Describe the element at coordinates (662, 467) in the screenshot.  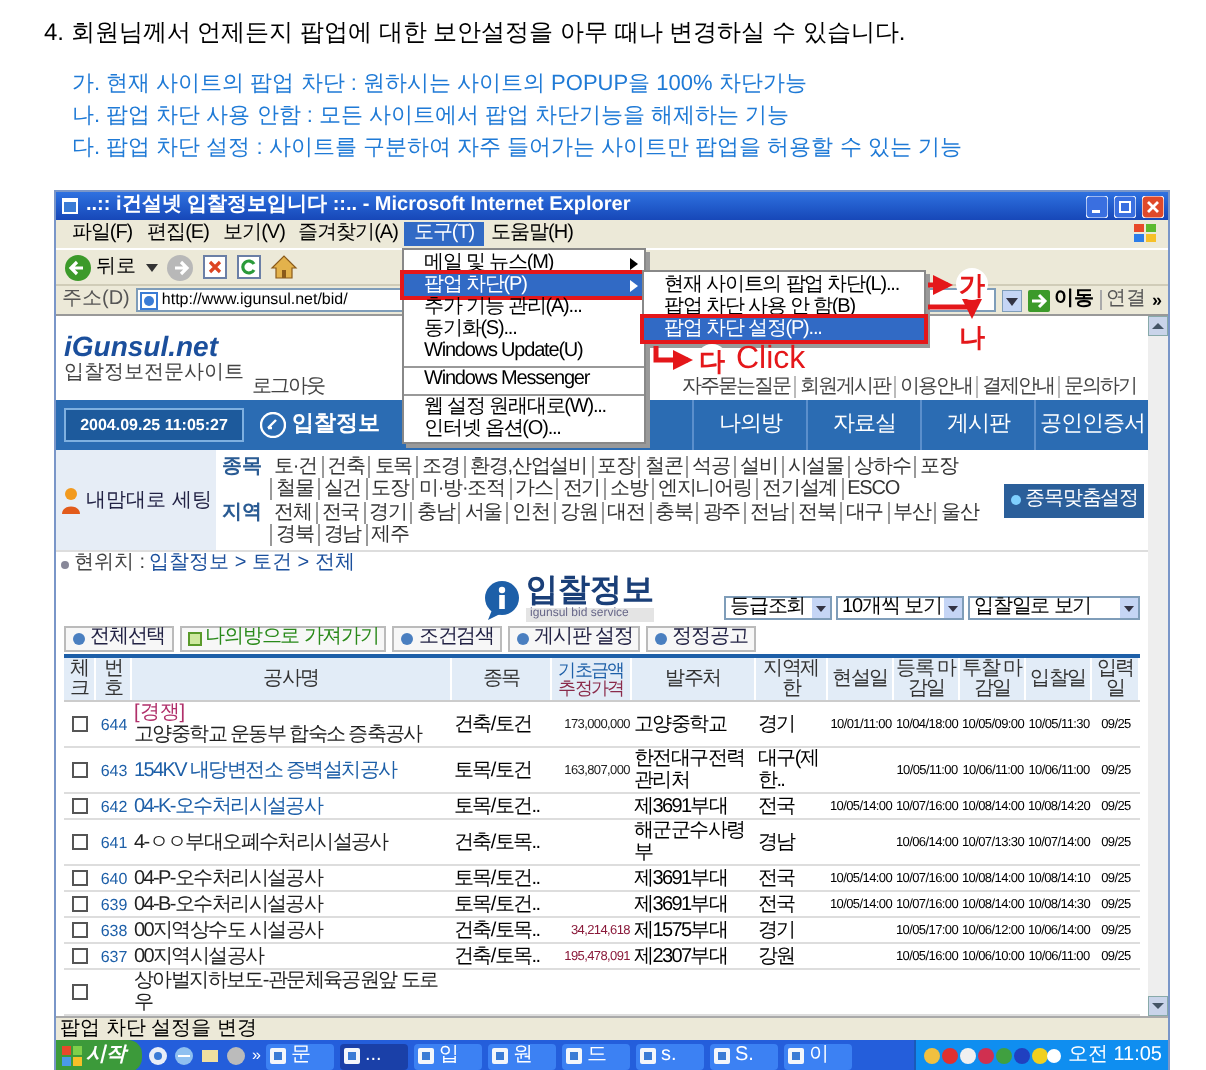
I see `filter-link: 철콘` at that location.